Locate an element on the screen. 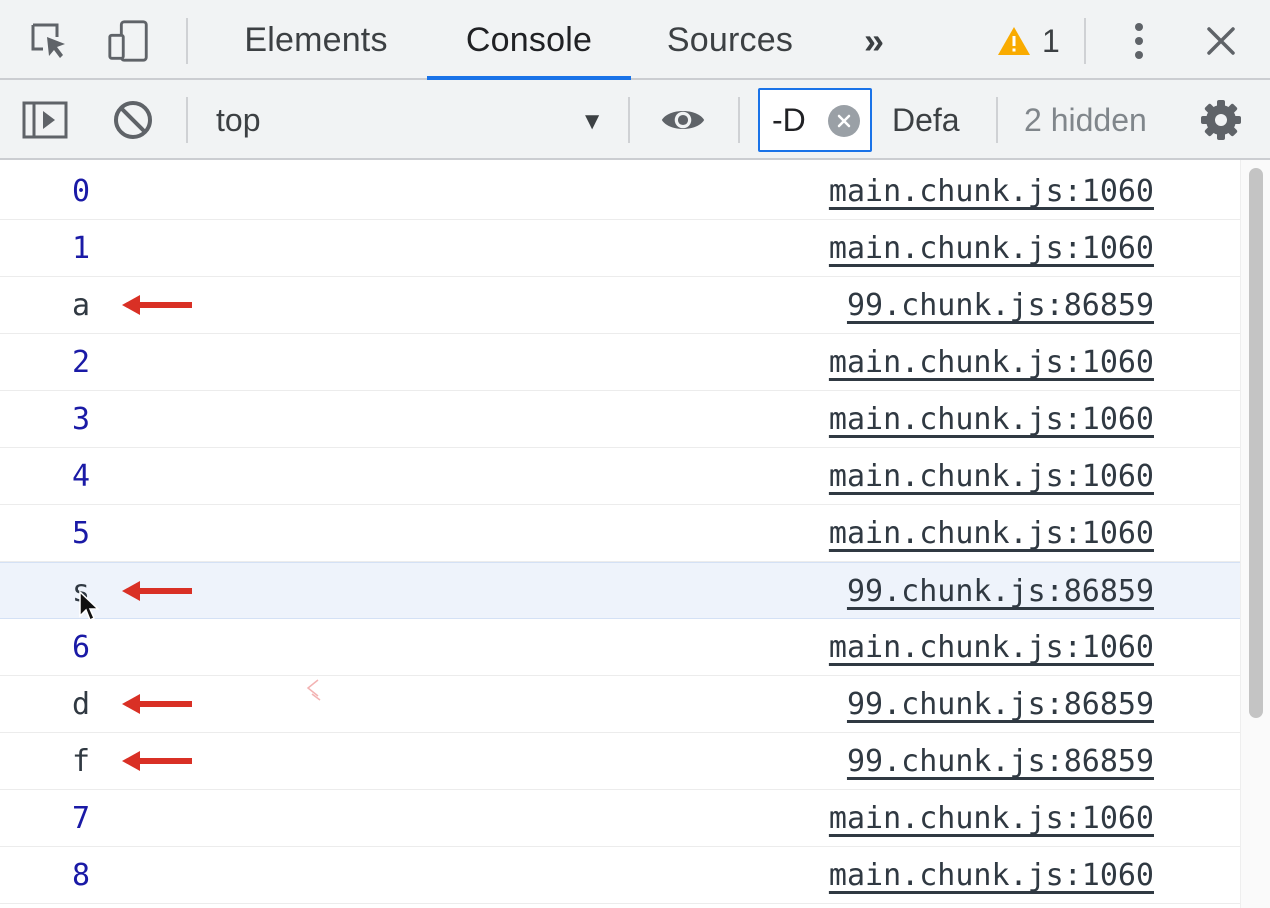  warning-icon is located at coordinates (1014, 41).